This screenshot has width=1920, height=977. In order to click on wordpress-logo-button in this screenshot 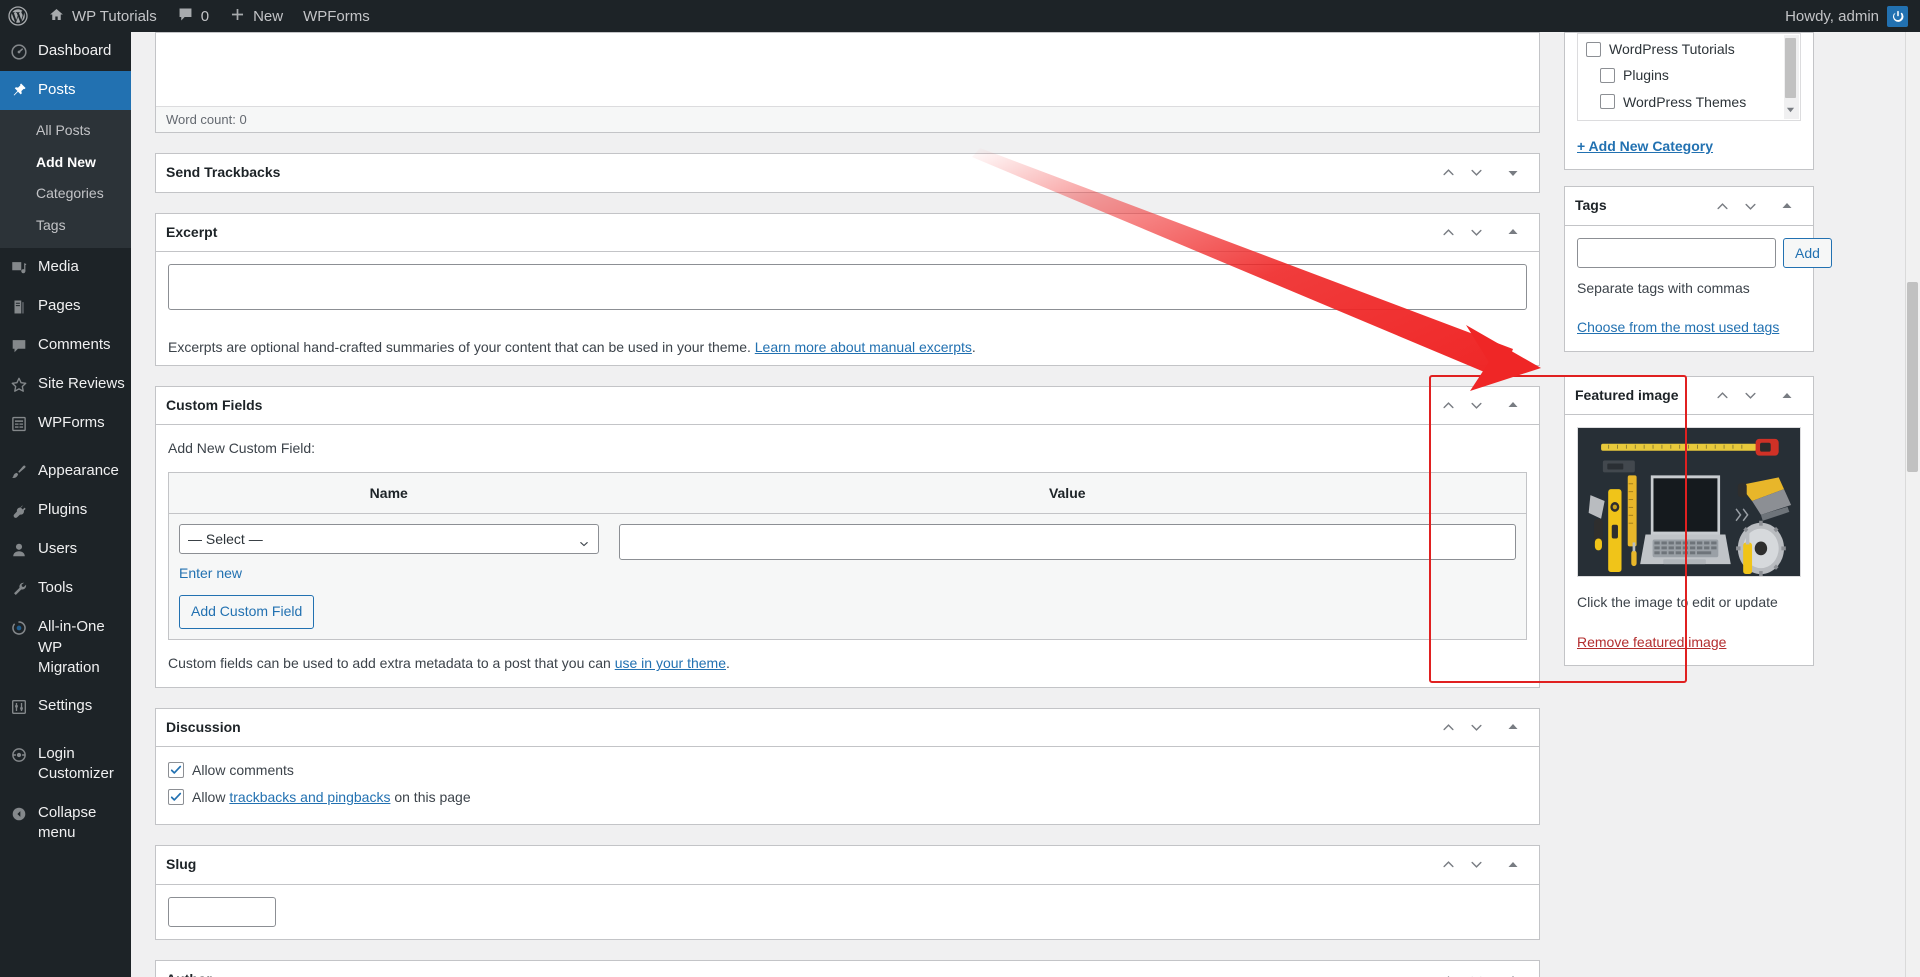, I will do `click(19, 16)`.